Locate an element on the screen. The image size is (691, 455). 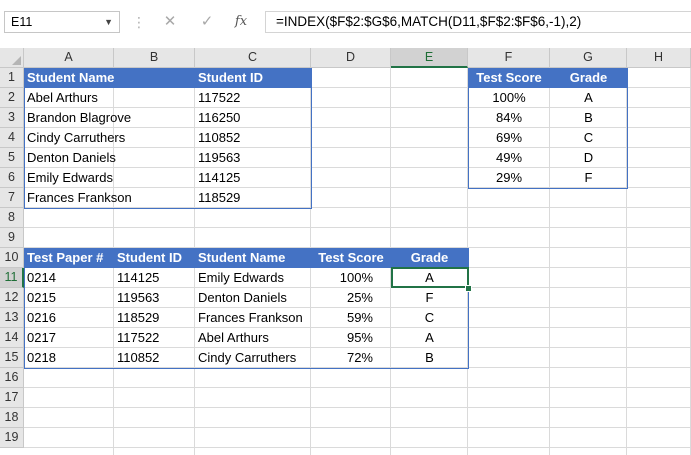
results-cell-student-name: Emily Edwards is located at coordinates (253, 278).